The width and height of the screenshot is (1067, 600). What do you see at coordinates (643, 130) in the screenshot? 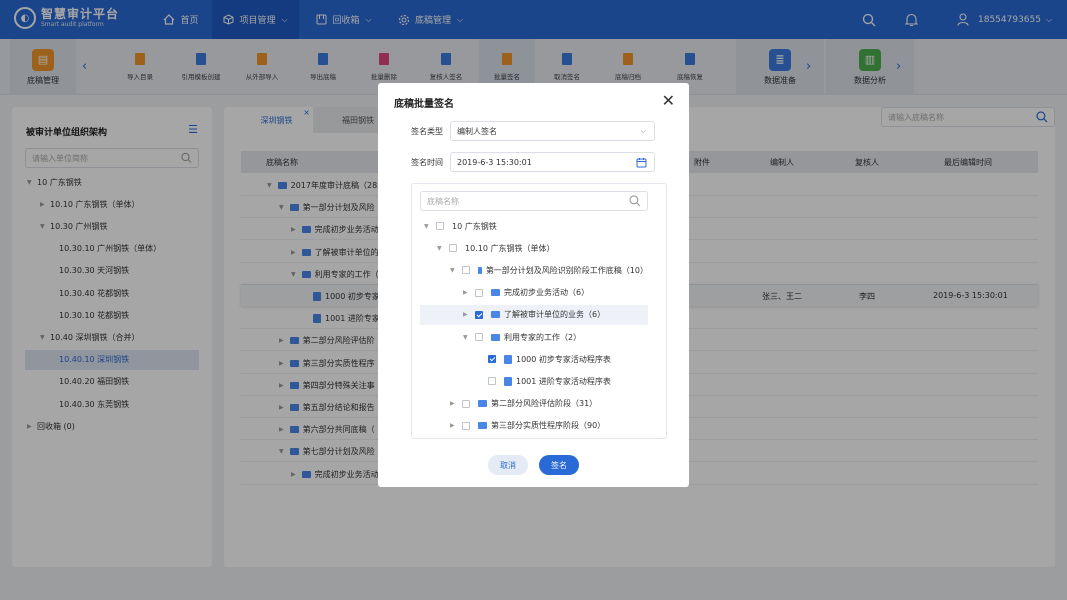
I see `chevron-down-icon: ⌵` at bounding box center [643, 130].